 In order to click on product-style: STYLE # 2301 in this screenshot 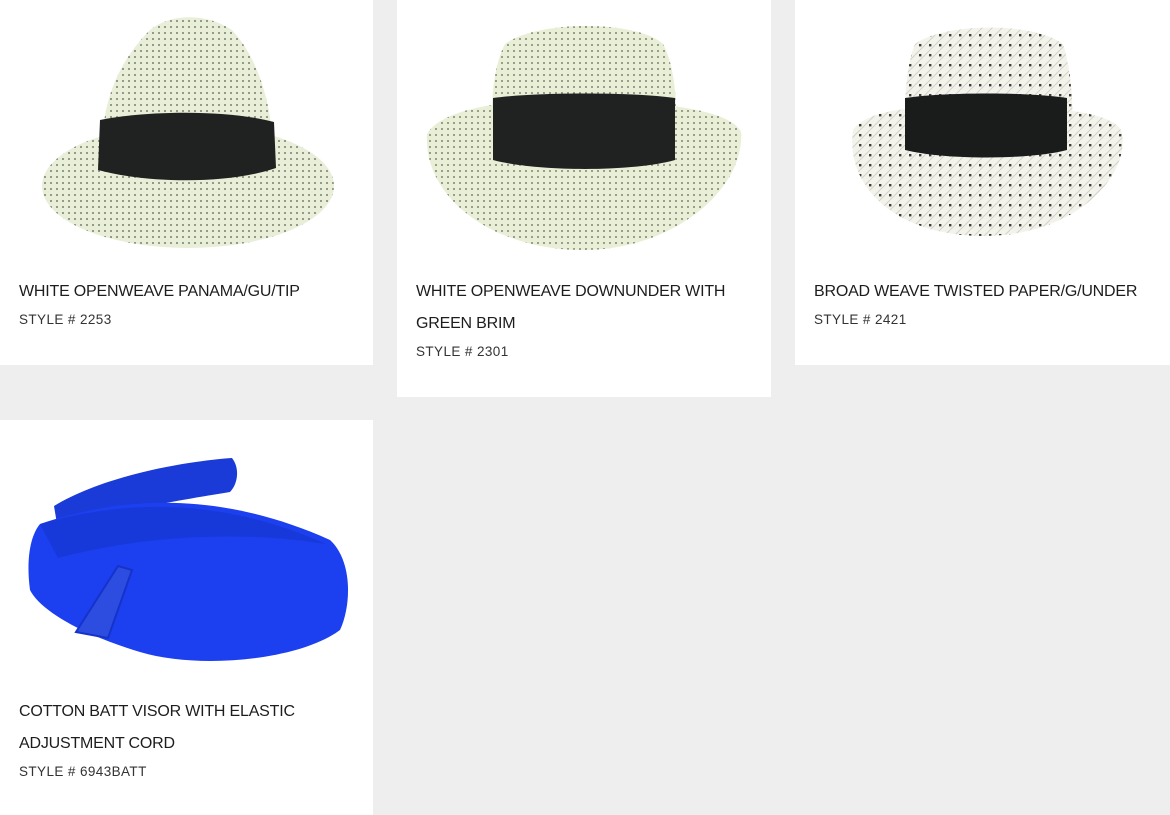, I will do `click(586, 352)`.